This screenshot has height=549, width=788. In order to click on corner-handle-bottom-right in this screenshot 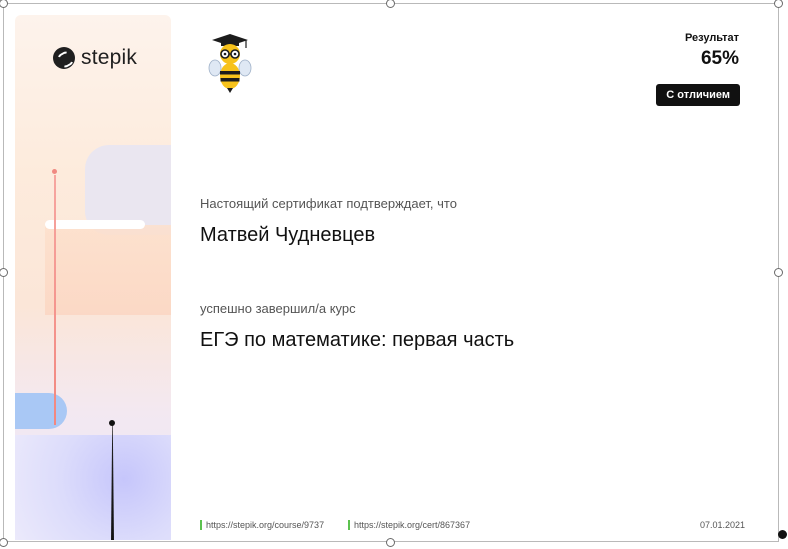, I will do `click(782, 534)`.